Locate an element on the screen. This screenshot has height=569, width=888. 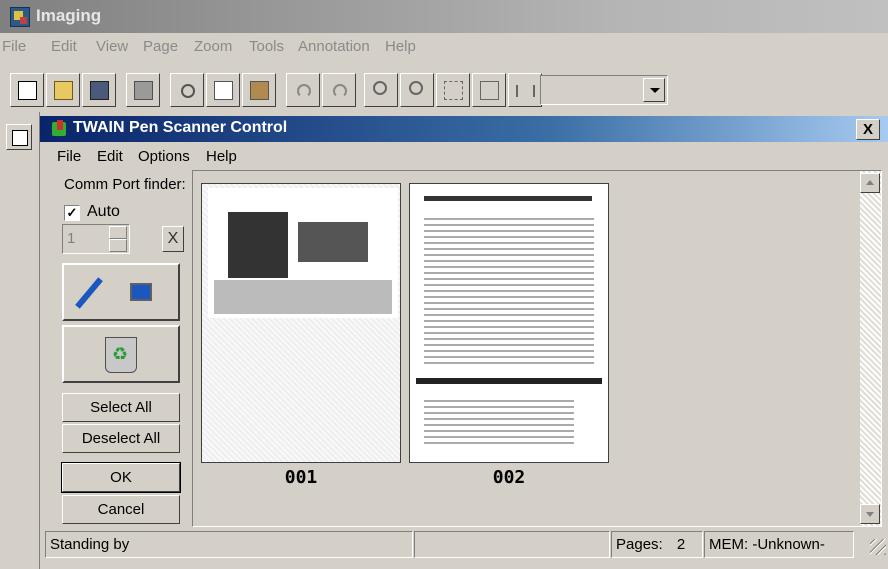
dialog-menu-edit: Edit is located at coordinates (110, 156).